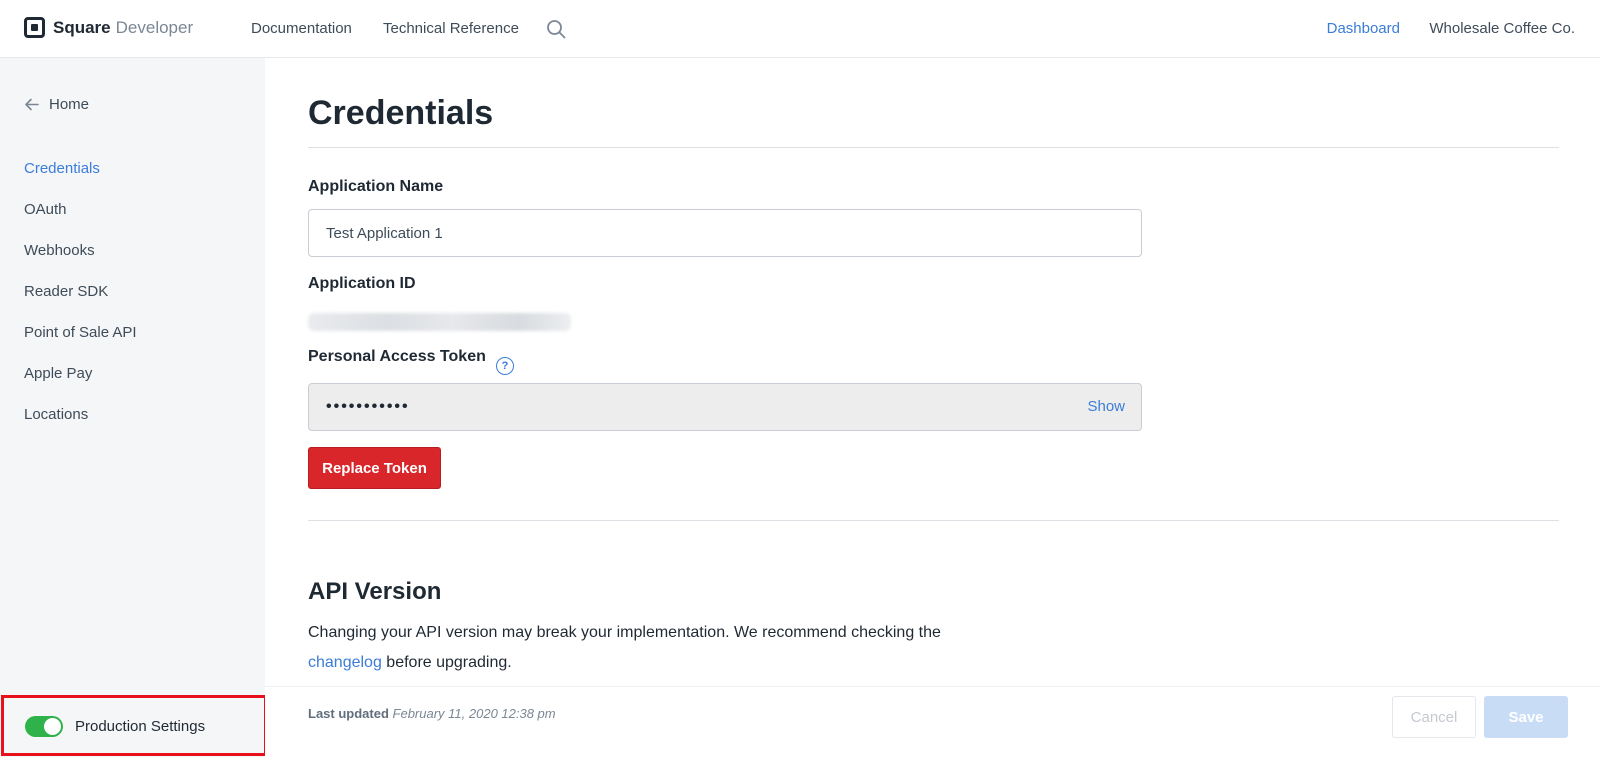 The image size is (1600, 757). I want to click on last-updated-value: February 11, 2020 12:38 pm, so click(474, 713).